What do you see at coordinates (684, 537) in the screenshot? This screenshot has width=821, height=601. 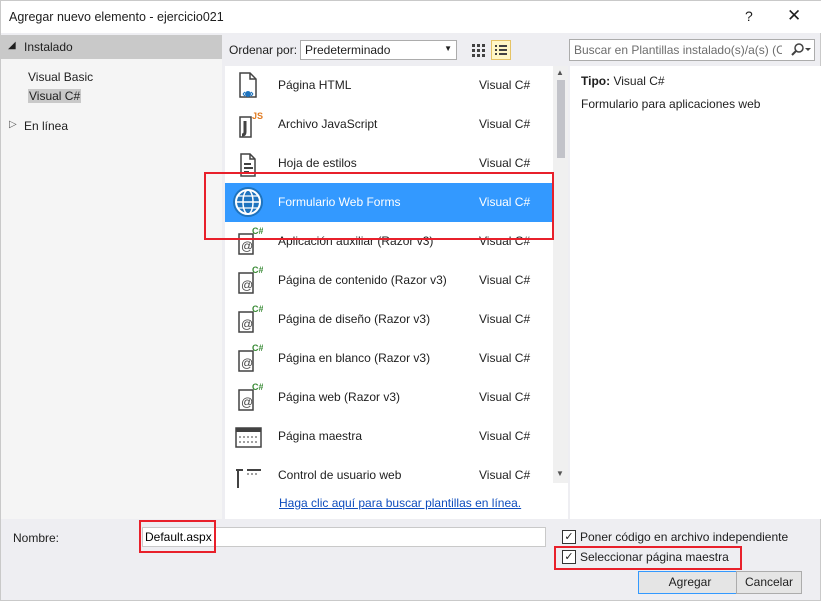 I see `separate-code-label: Poner código en archivo independiente` at bounding box center [684, 537].